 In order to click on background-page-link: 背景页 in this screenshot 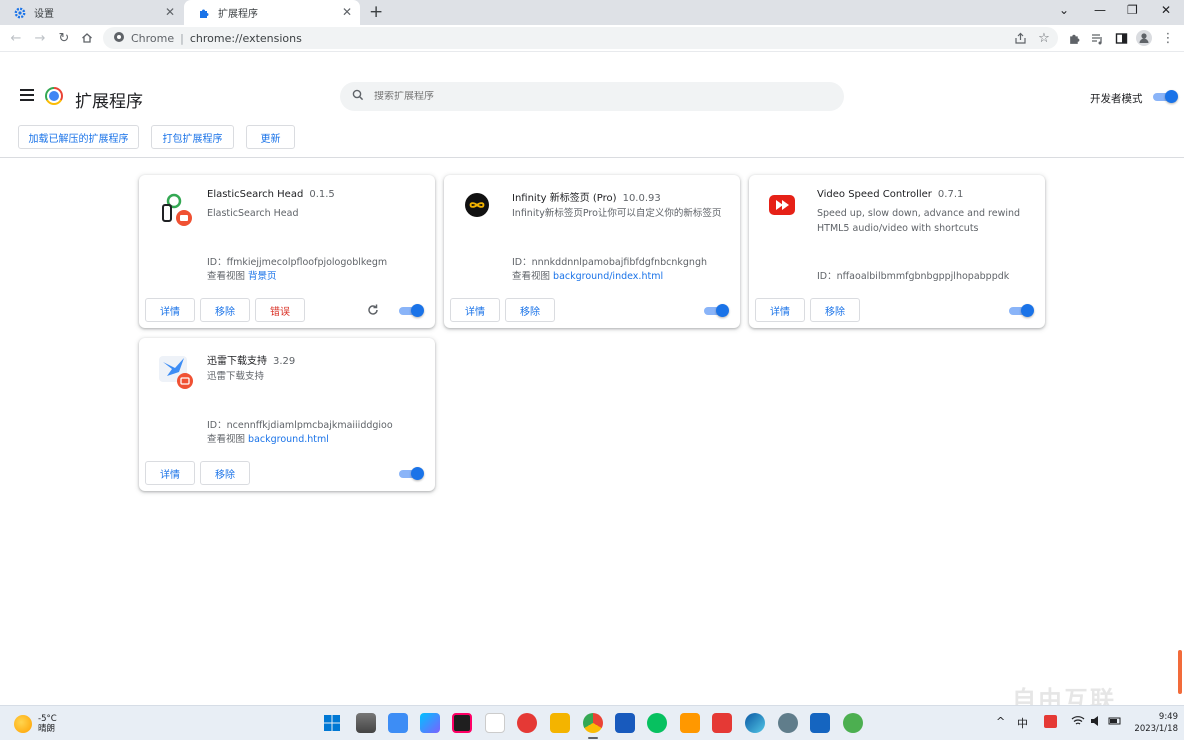, I will do `click(262, 276)`.